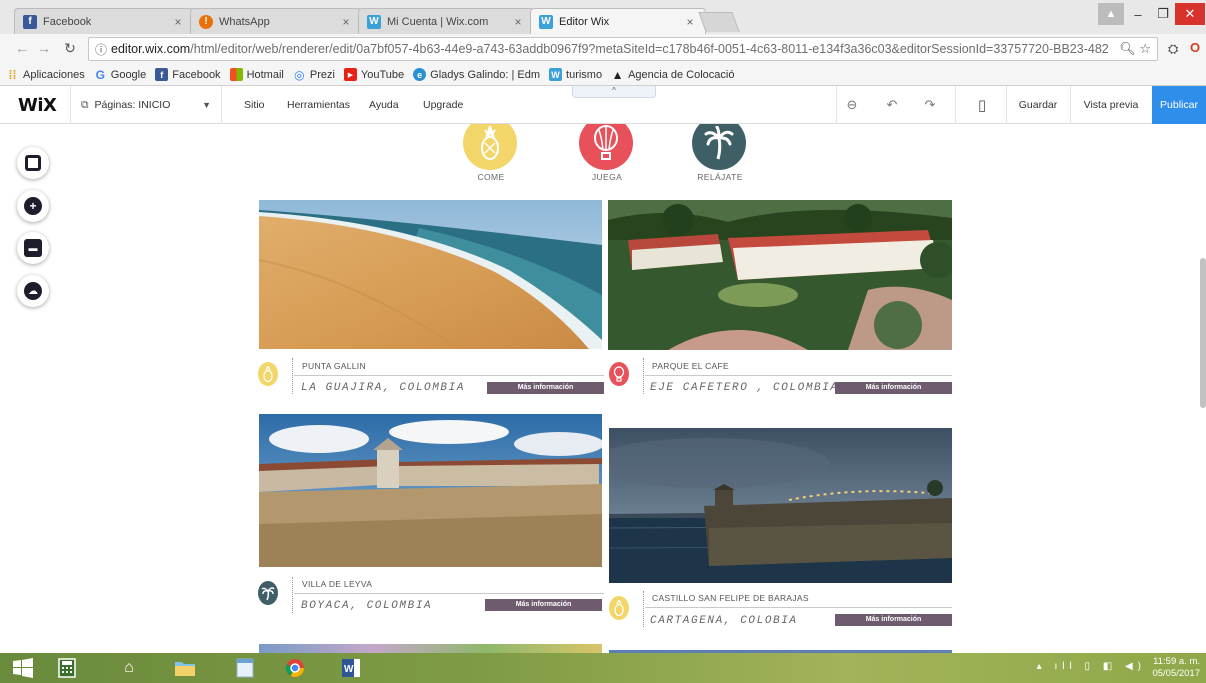 Image resolution: width=1206 pixels, height=683 pixels. I want to click on minimize-icon: –, so click(1138, 14).